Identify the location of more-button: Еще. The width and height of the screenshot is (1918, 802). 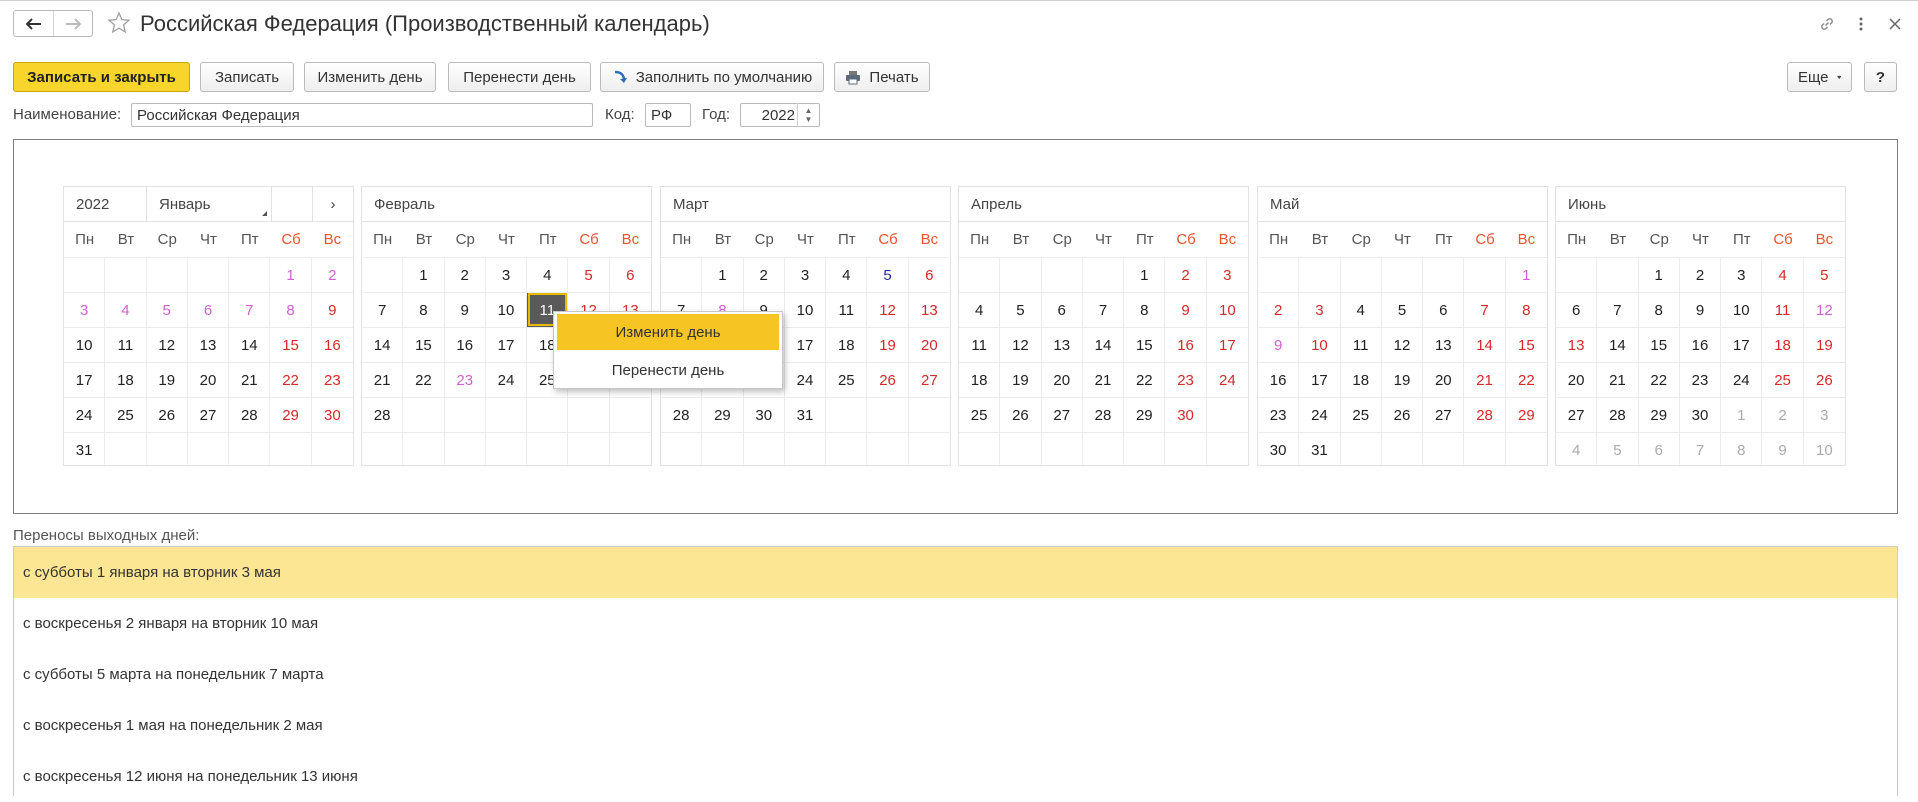
(1819, 77).